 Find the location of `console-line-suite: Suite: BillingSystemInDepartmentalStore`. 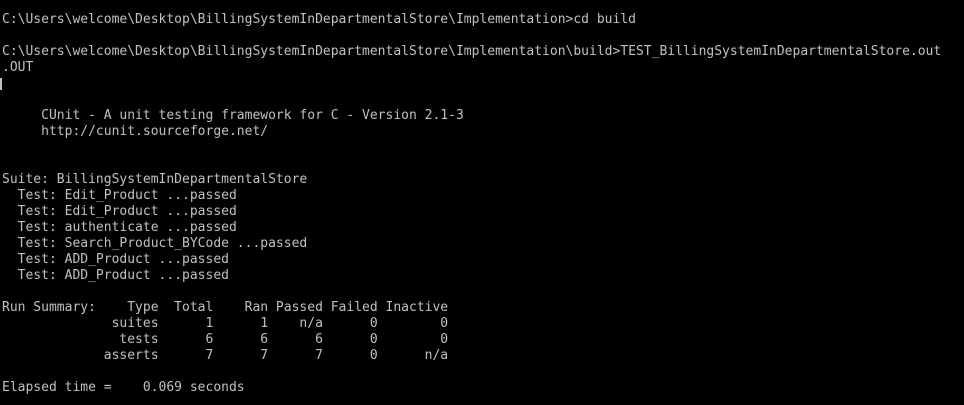

console-line-suite: Suite: BillingSystemInDepartmentalStore is located at coordinates (155, 179).